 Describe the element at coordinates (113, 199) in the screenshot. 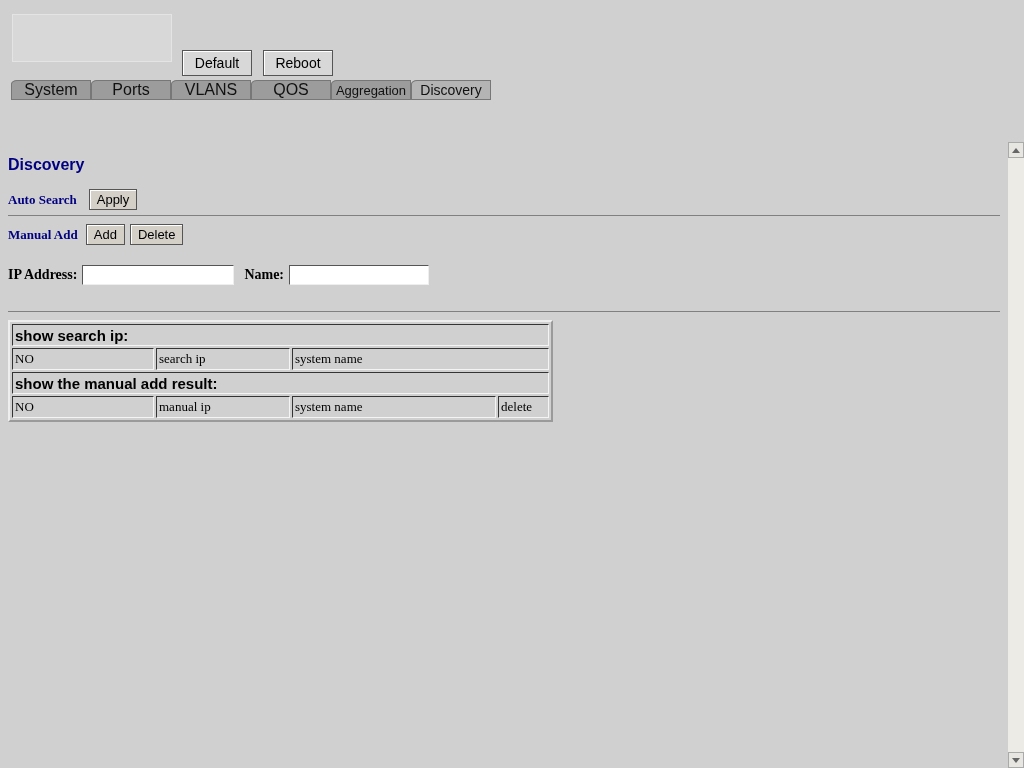

I see `apply-button: Apply` at that location.